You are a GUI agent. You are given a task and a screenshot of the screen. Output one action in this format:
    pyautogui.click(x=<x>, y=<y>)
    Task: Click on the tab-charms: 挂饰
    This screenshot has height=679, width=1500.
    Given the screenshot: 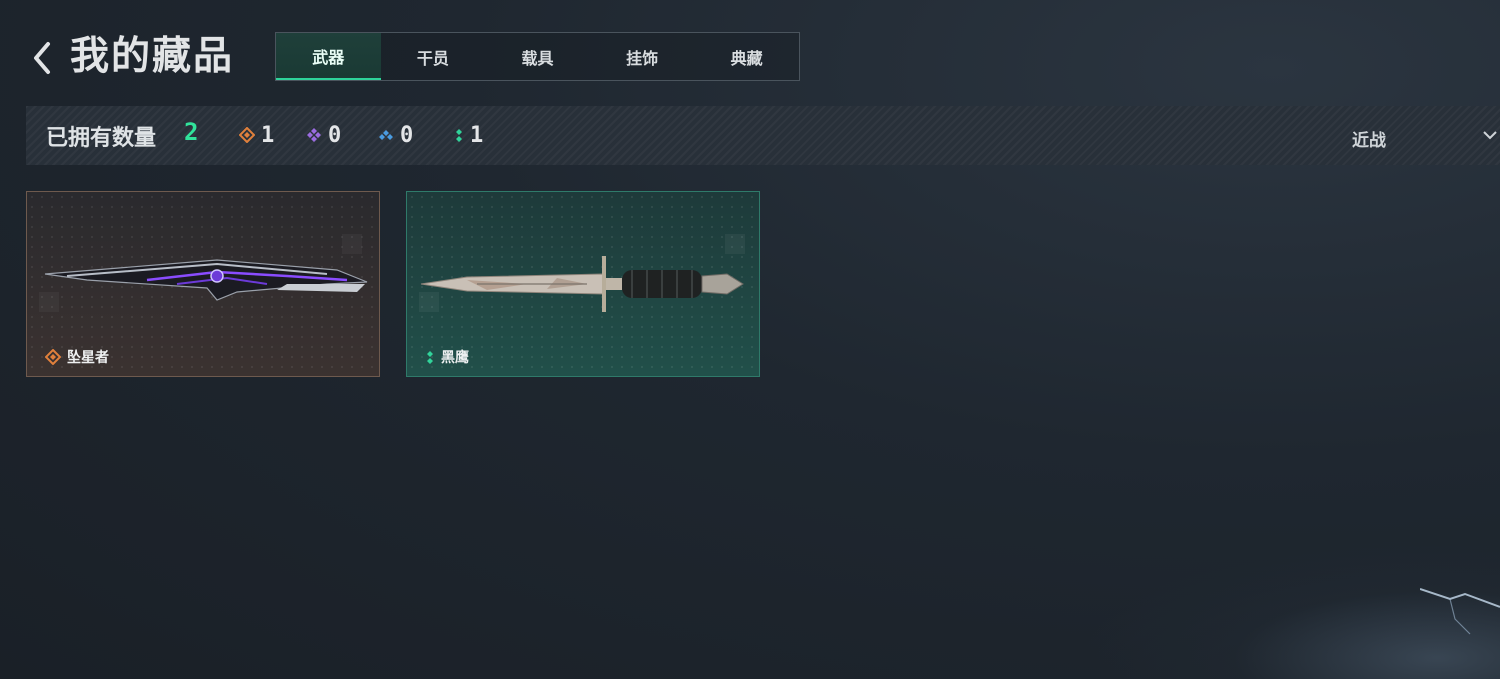 What is the action you would take?
    pyautogui.click(x=642, y=56)
    